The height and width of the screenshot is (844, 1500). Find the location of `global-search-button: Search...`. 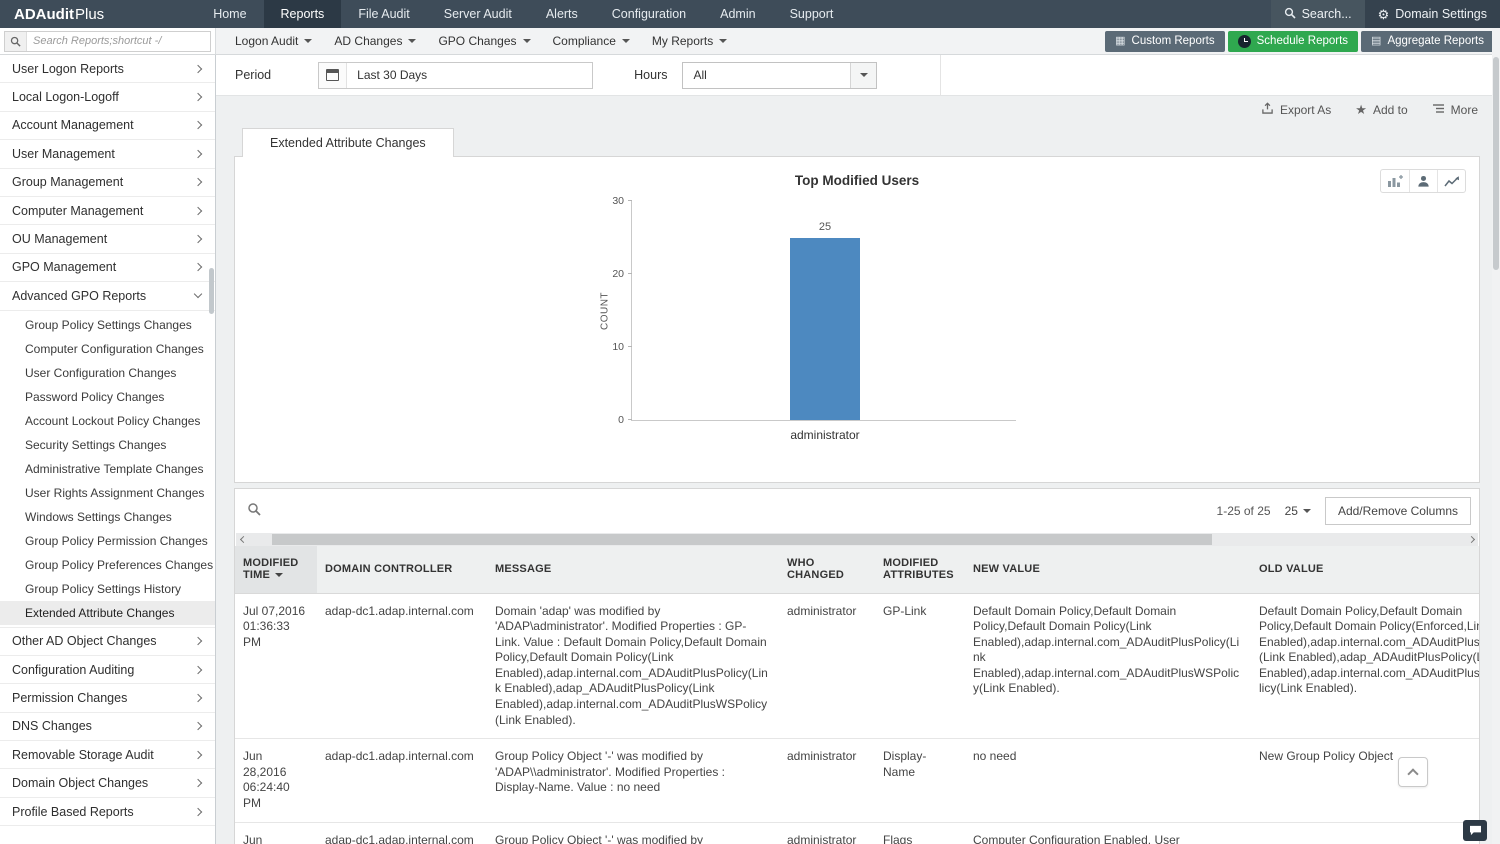

global-search-button: Search... is located at coordinates (1317, 14).